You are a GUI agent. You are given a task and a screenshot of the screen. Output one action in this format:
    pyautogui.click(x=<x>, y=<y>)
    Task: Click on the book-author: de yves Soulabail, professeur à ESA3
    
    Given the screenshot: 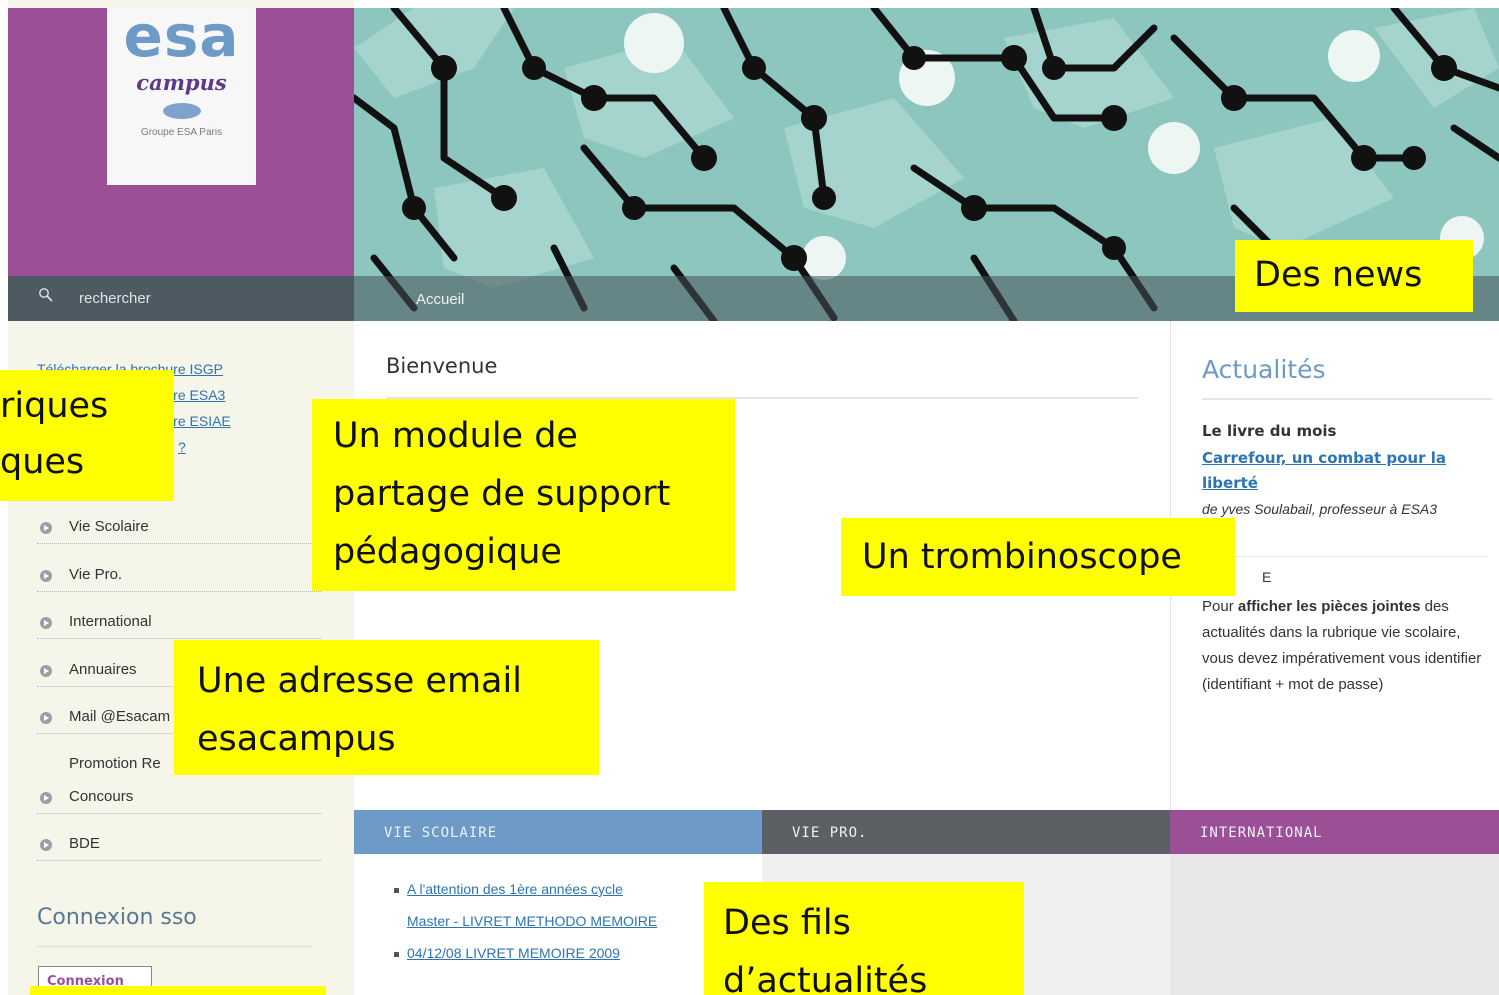 What is the action you would take?
    pyautogui.click(x=1320, y=509)
    